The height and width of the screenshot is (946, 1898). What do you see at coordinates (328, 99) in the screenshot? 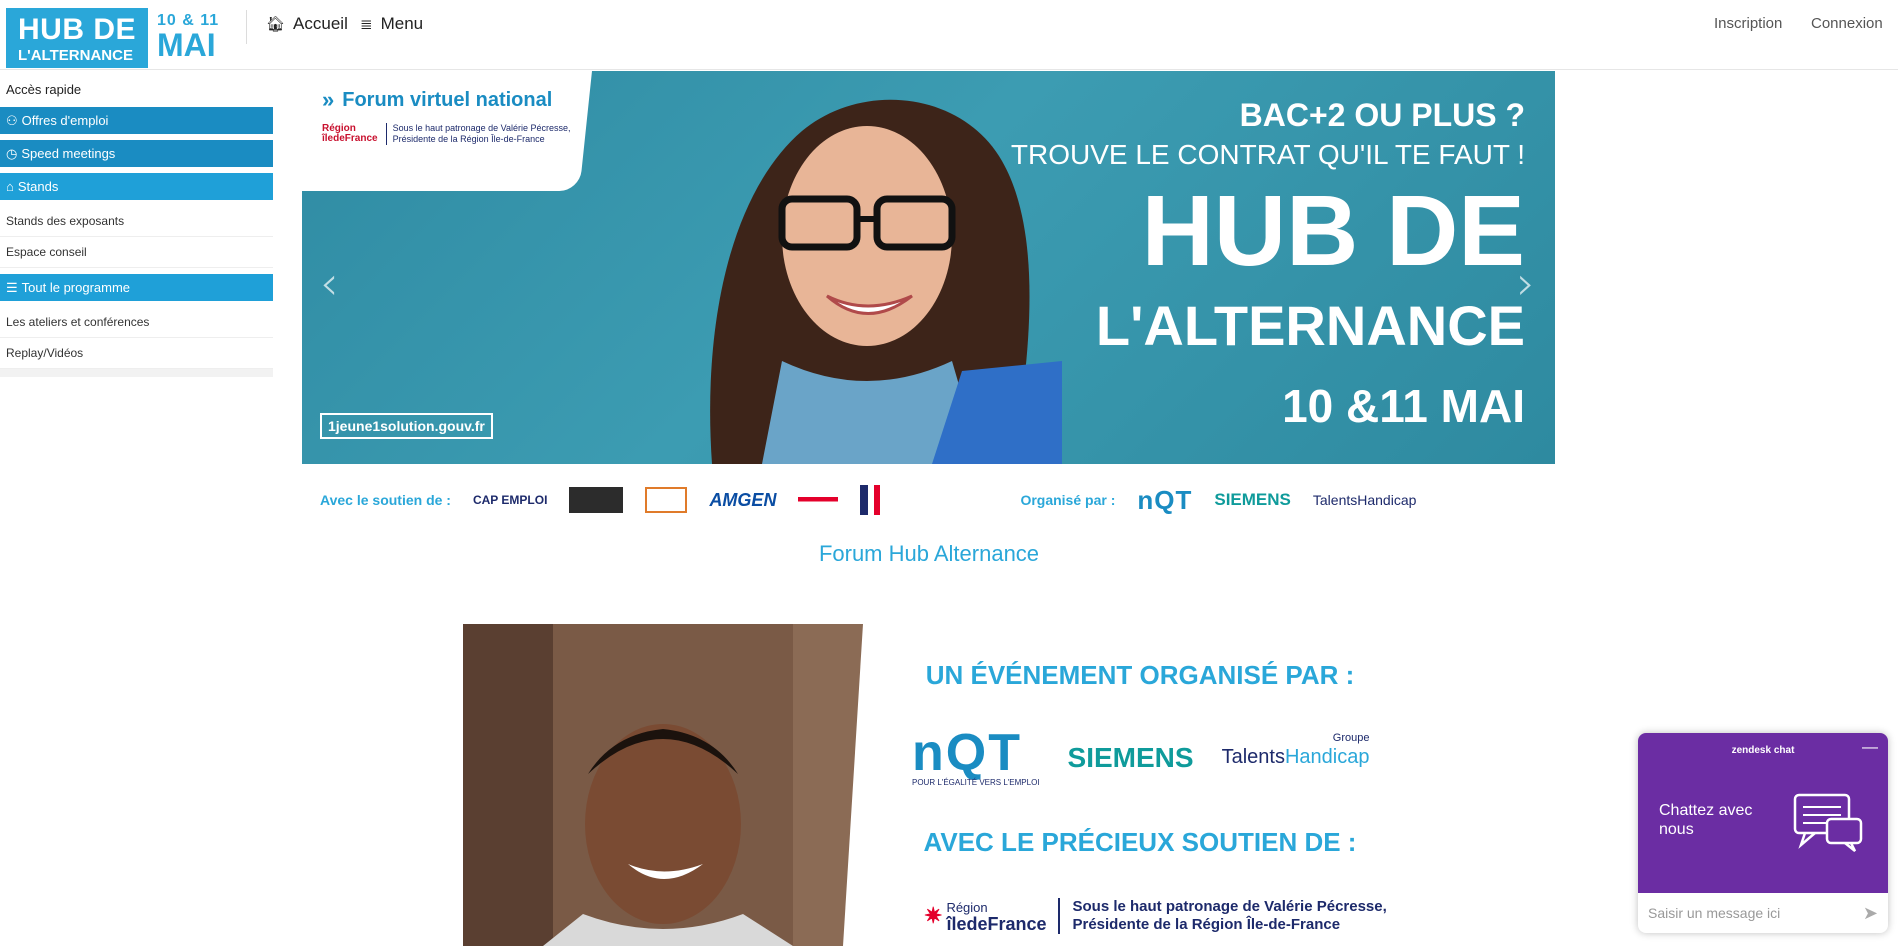
I see `double-chevron-icon: »` at bounding box center [328, 99].